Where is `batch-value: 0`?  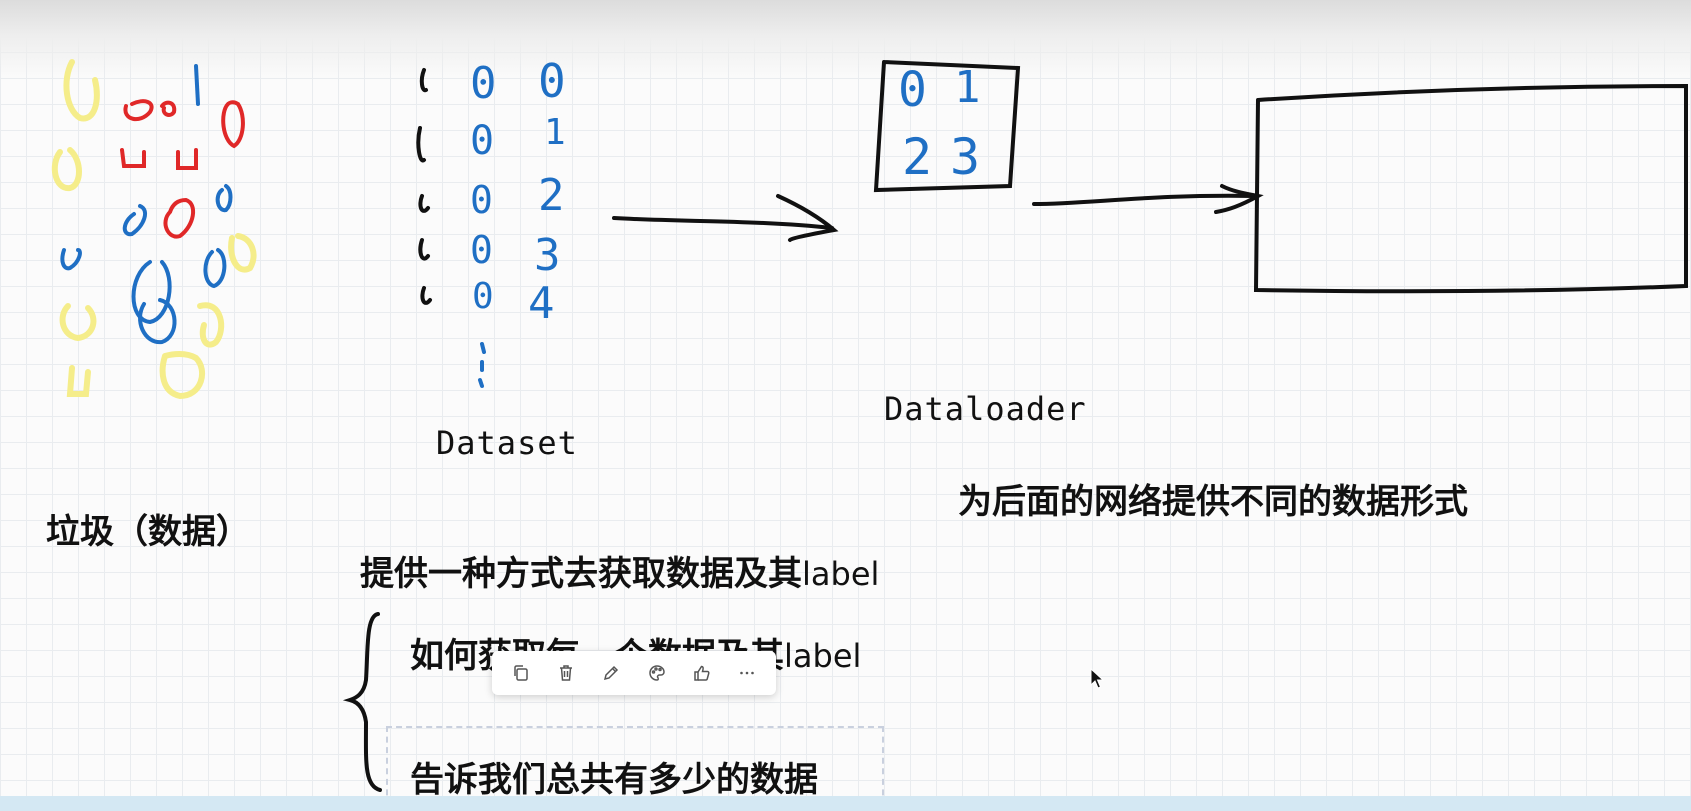 batch-value: 0 is located at coordinates (913, 90).